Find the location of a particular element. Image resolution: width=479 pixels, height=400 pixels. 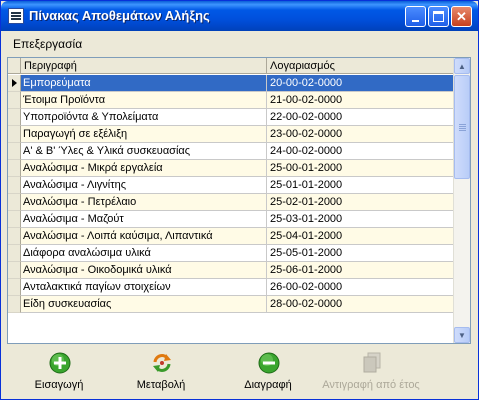

copy-pages-icon is located at coordinates (372, 362).